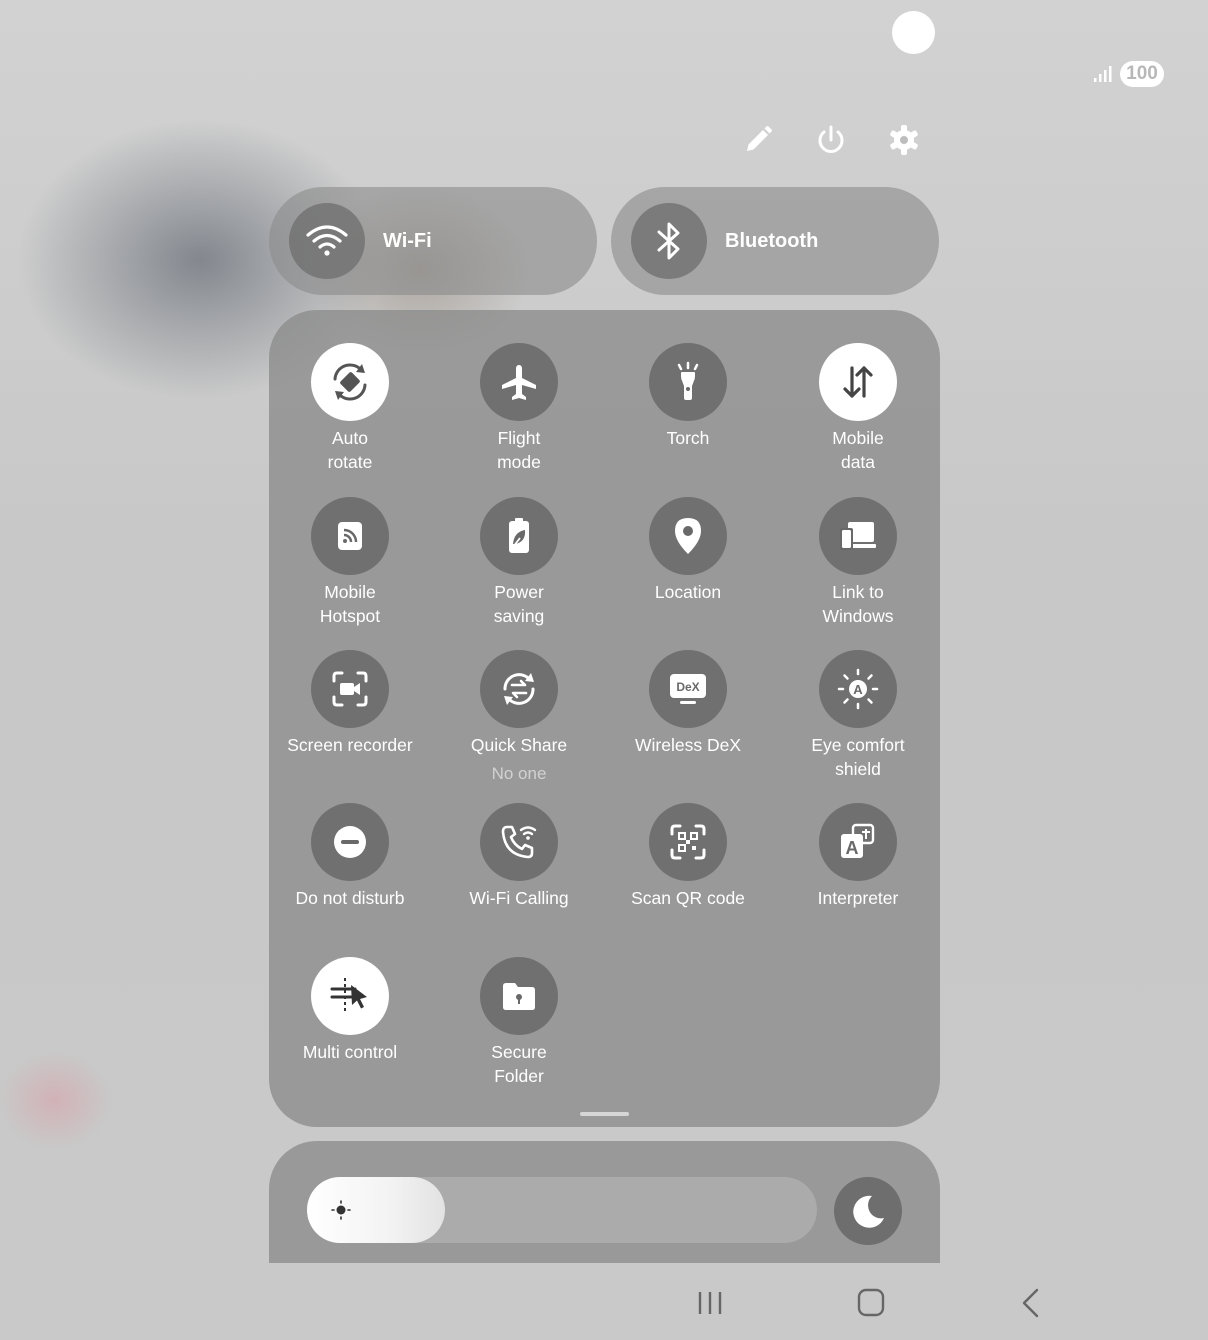  I want to click on tile-power-saving: Power saving, so click(519, 562).